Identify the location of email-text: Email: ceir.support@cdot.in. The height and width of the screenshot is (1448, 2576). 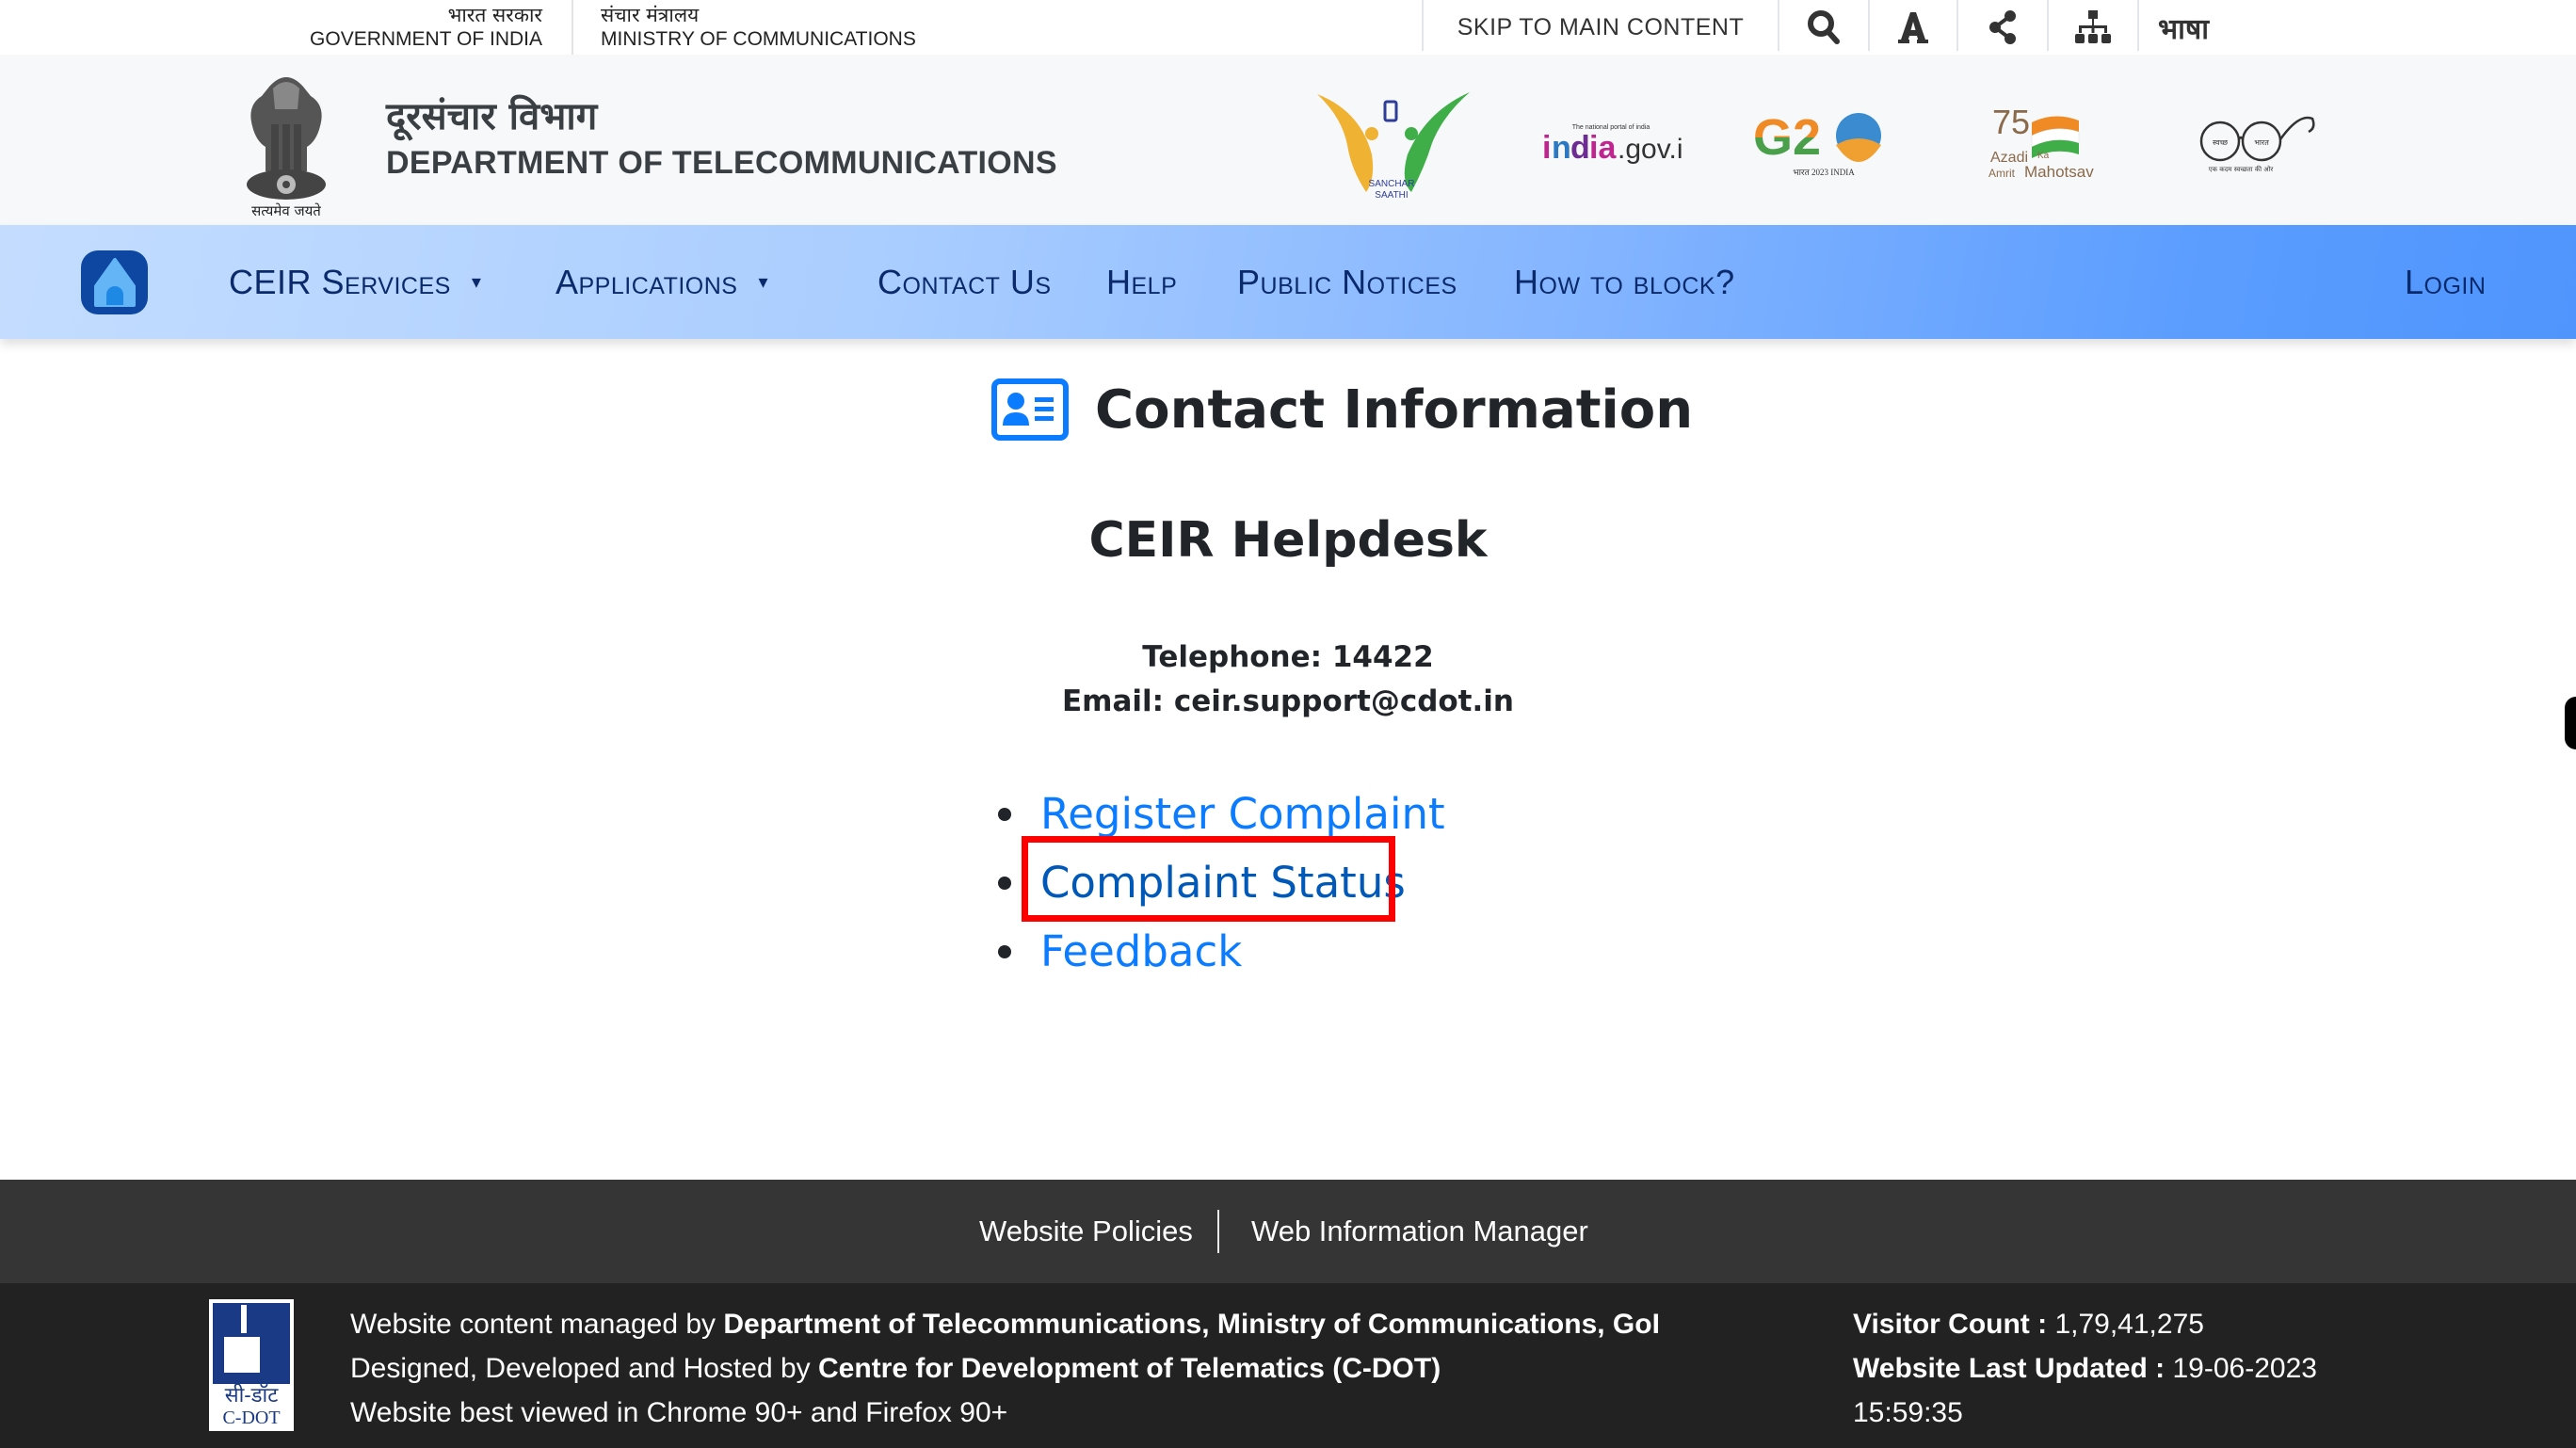
(1288, 701).